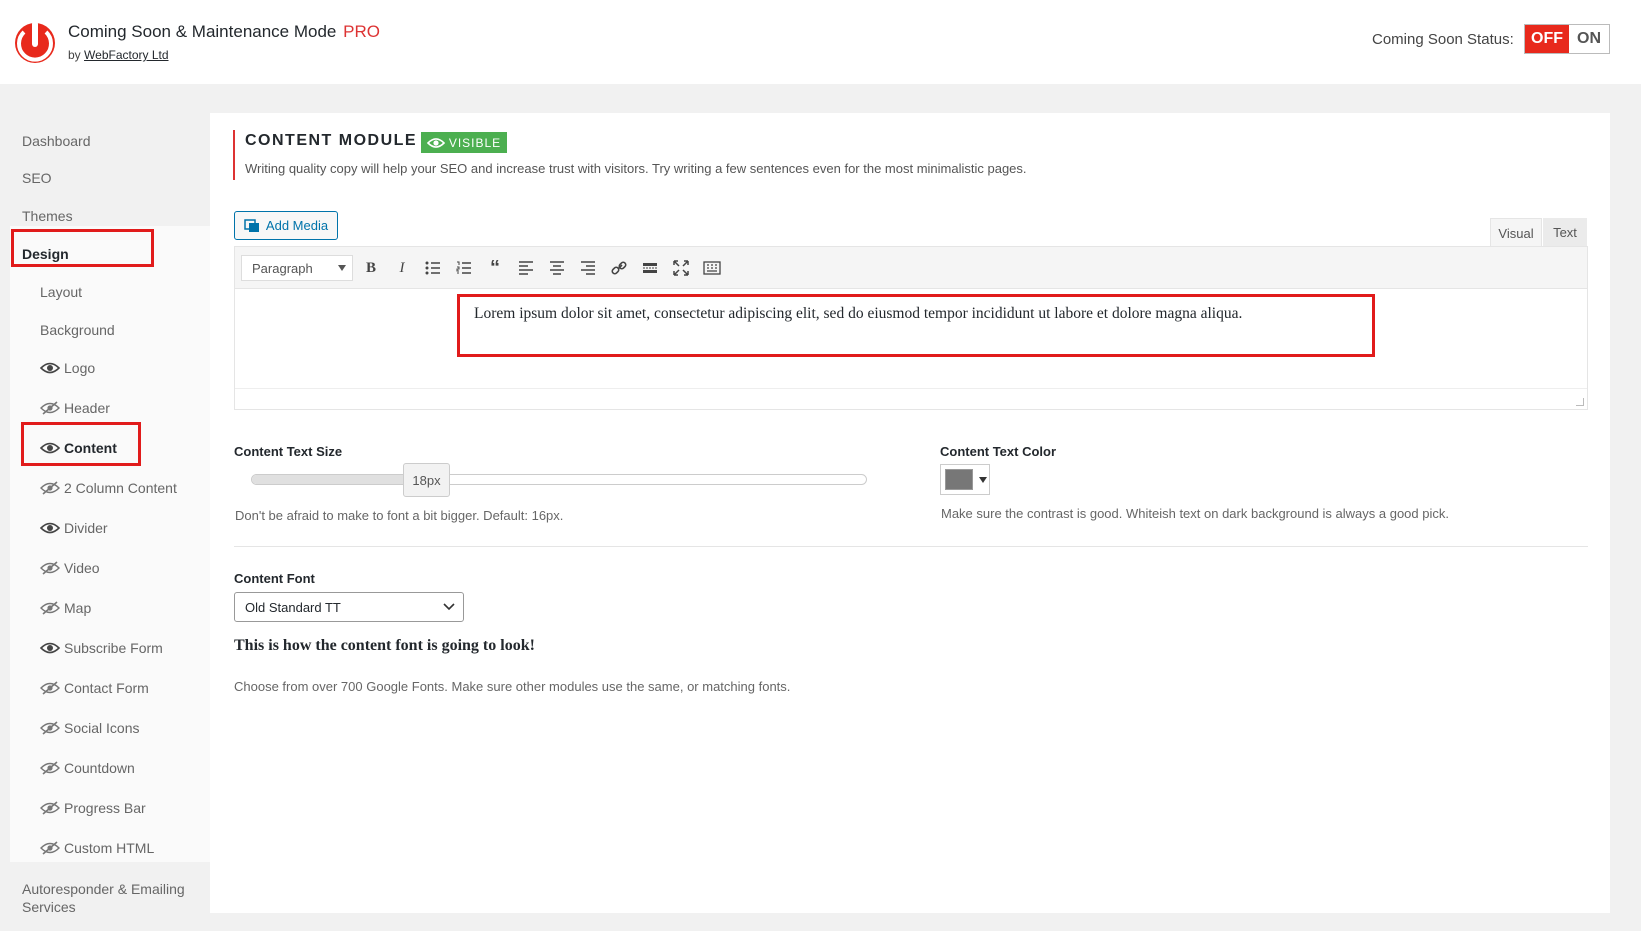  Describe the element at coordinates (426, 480) in the screenshot. I see `slider-handle: 18px` at that location.